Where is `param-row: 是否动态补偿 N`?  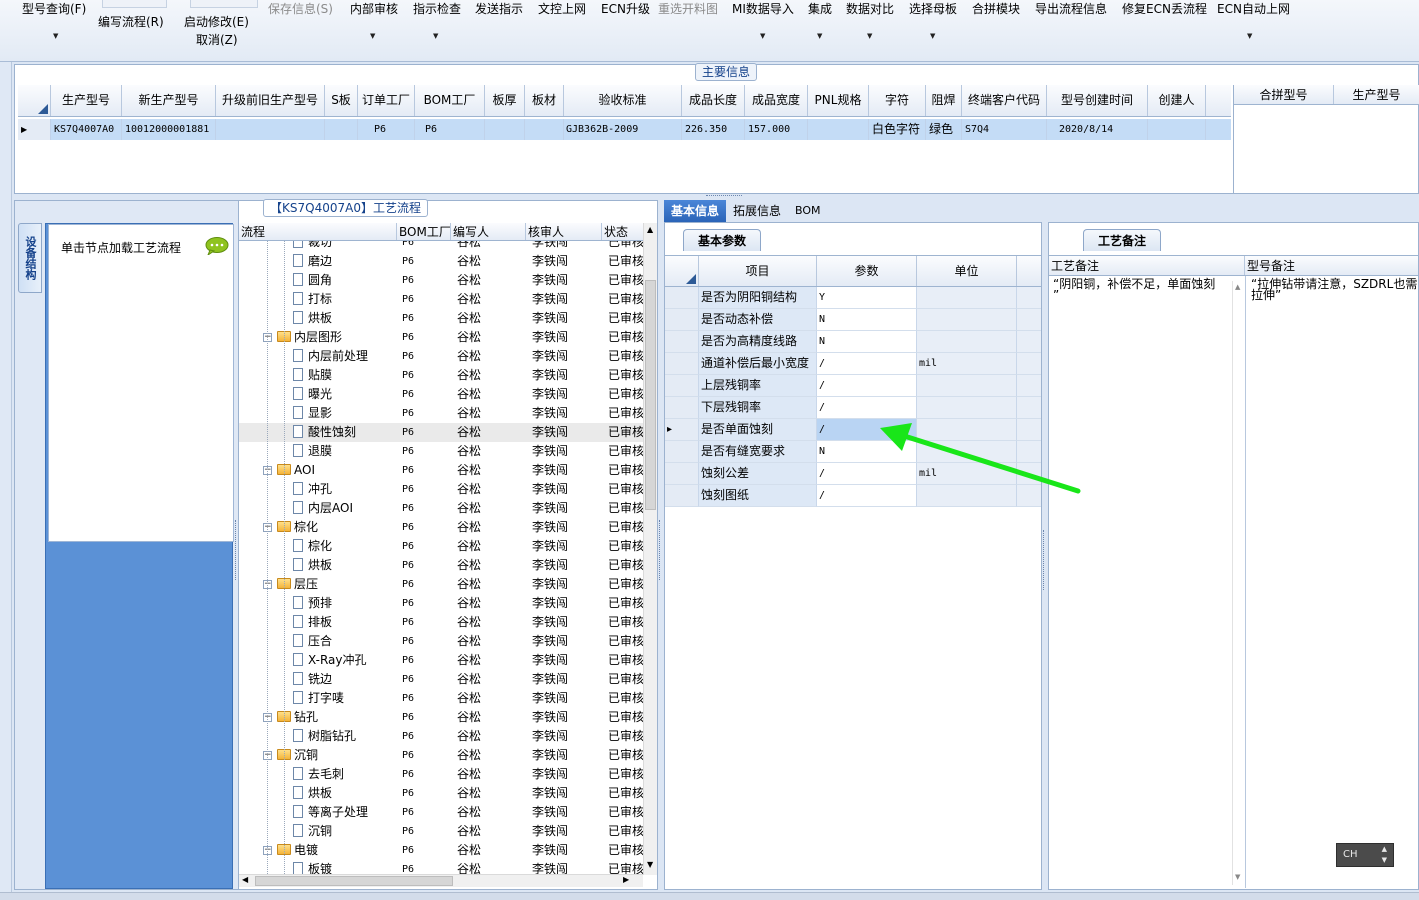
param-row: 是否动态补偿 N is located at coordinates (853, 320).